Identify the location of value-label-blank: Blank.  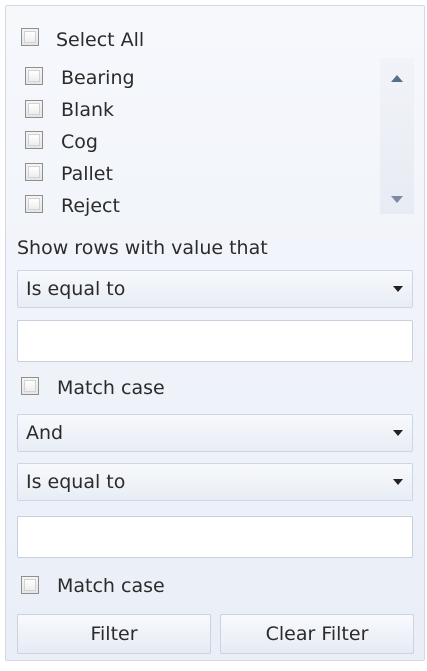
(88, 110).